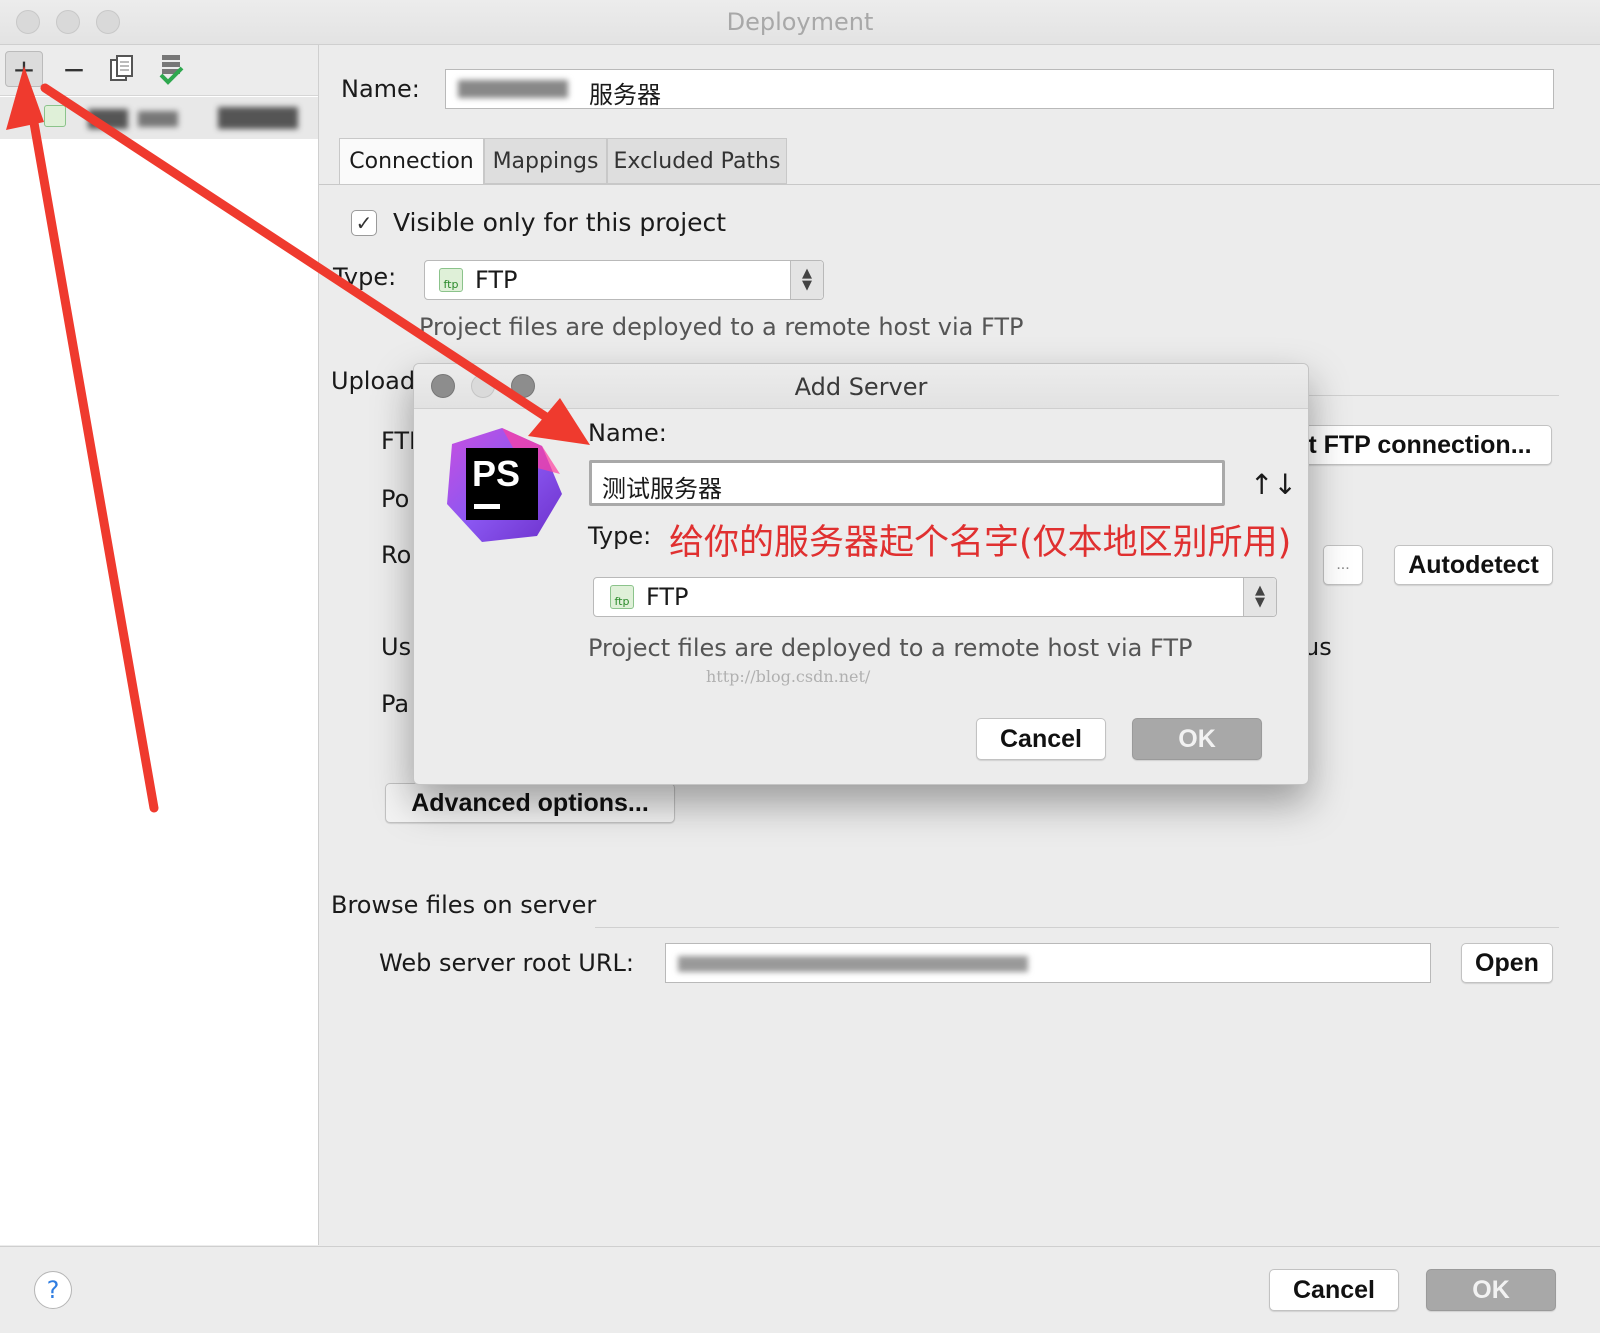 The width and height of the screenshot is (1600, 1333). What do you see at coordinates (464, 905) in the screenshot?
I see `browse-section-label: Browse files on server` at bounding box center [464, 905].